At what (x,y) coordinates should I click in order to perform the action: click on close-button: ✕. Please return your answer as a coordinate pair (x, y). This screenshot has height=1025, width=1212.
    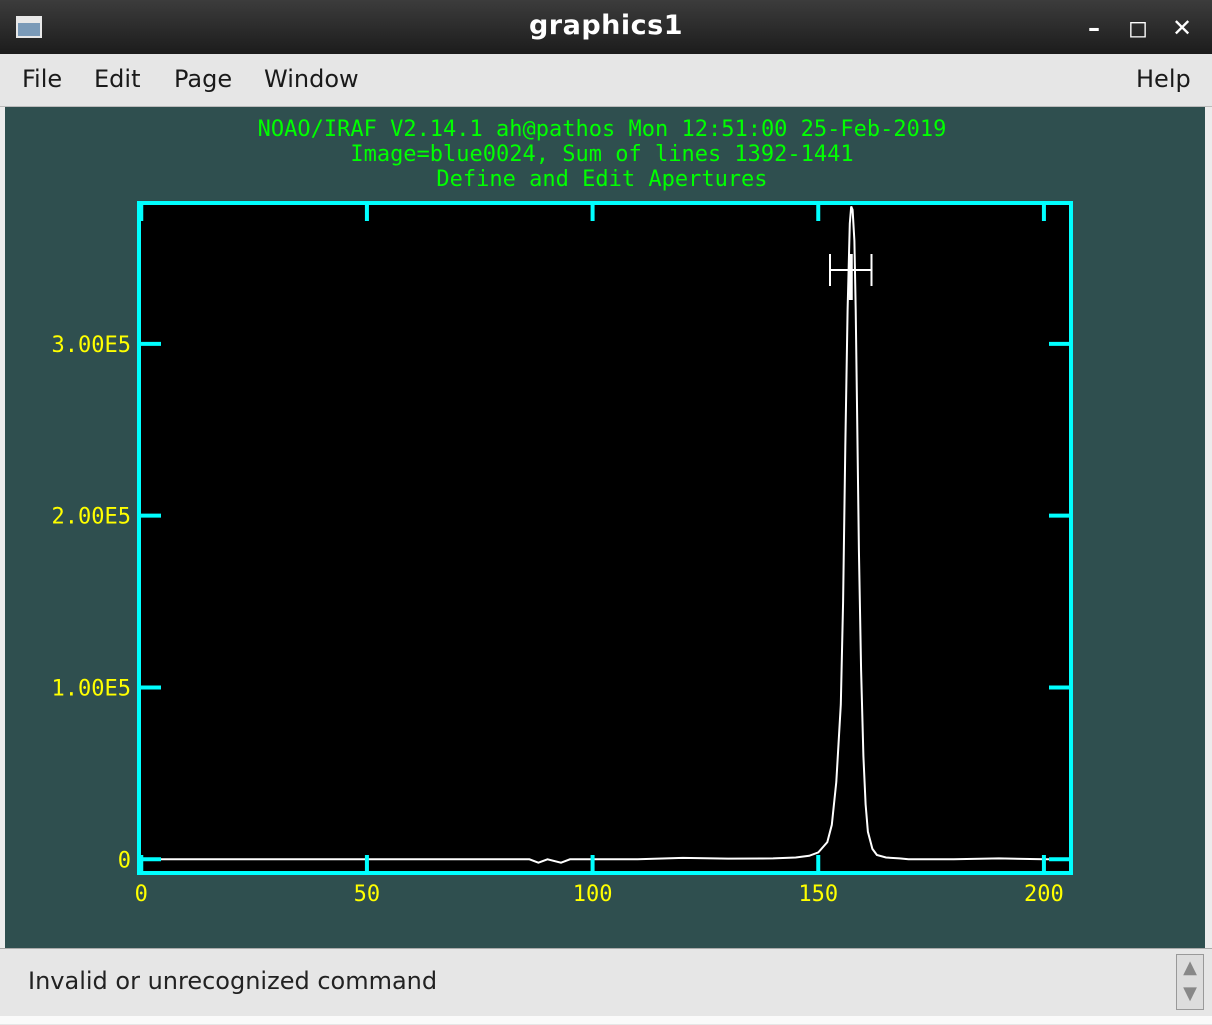
    Looking at the image, I should click on (1182, 28).